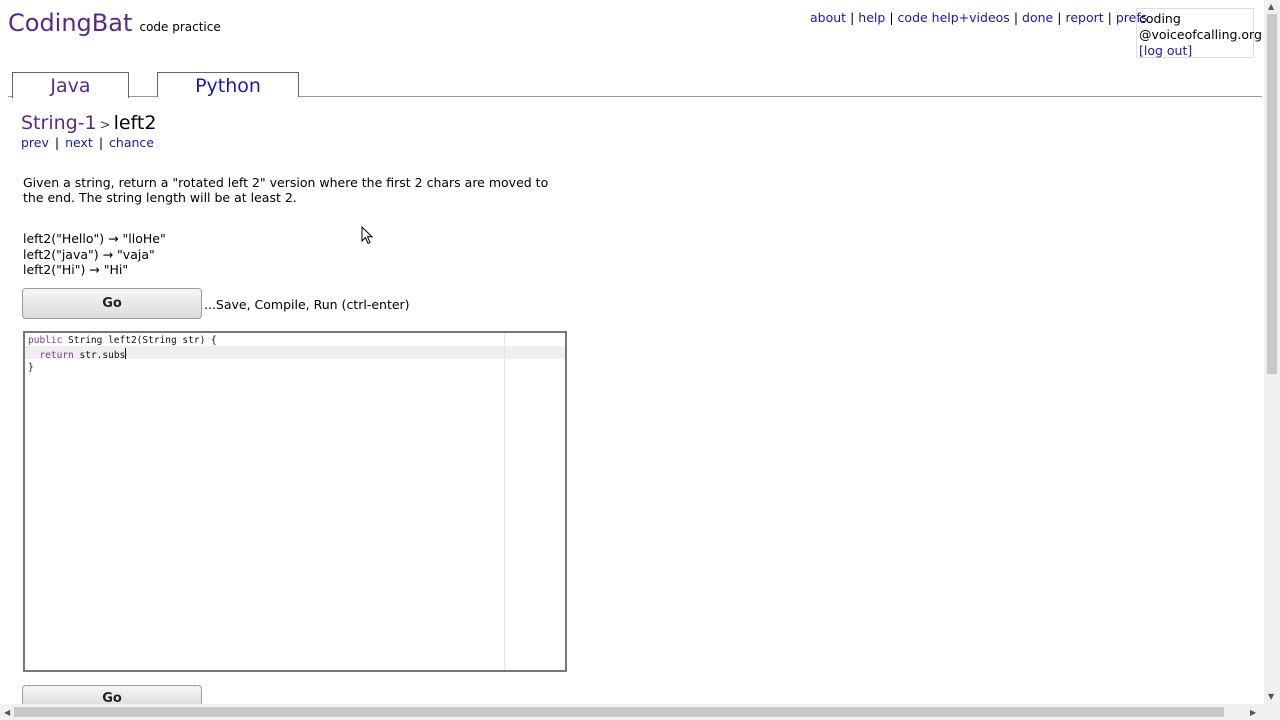  Describe the element at coordinates (131, 142) in the screenshot. I see `chance-link: chance` at that location.